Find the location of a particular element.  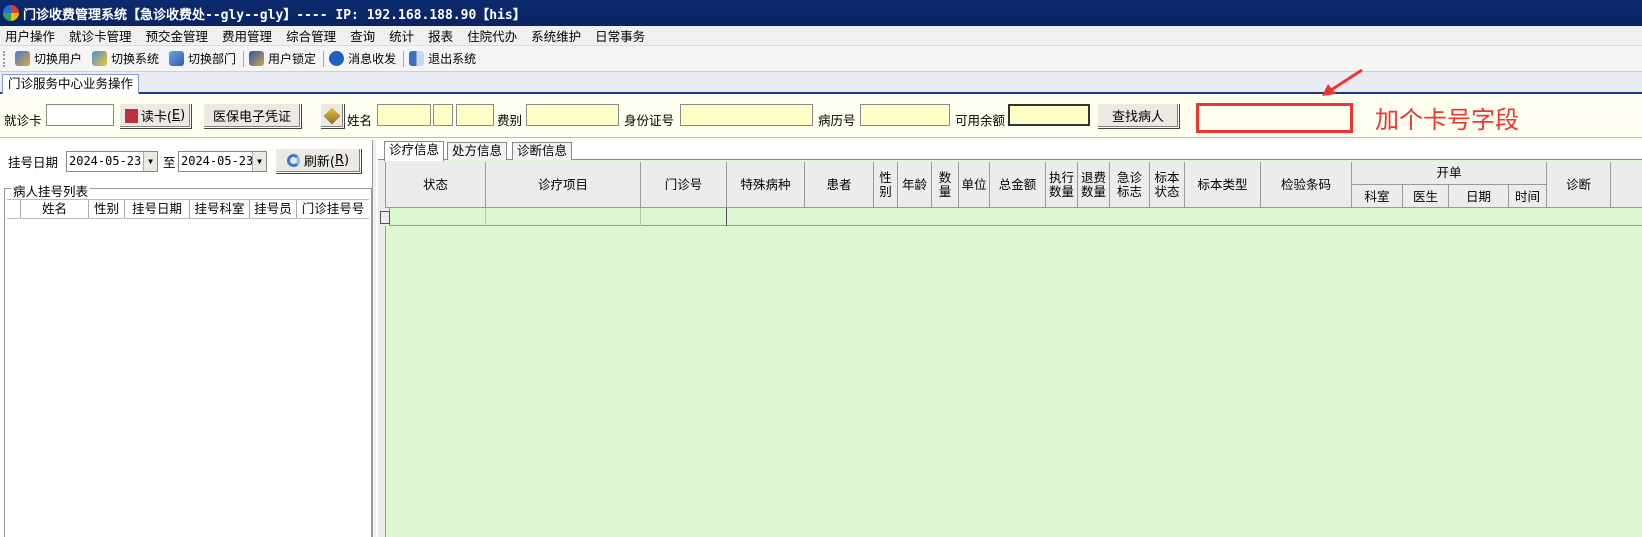

col-total-amount: 总金额 is located at coordinates (1018, 185).